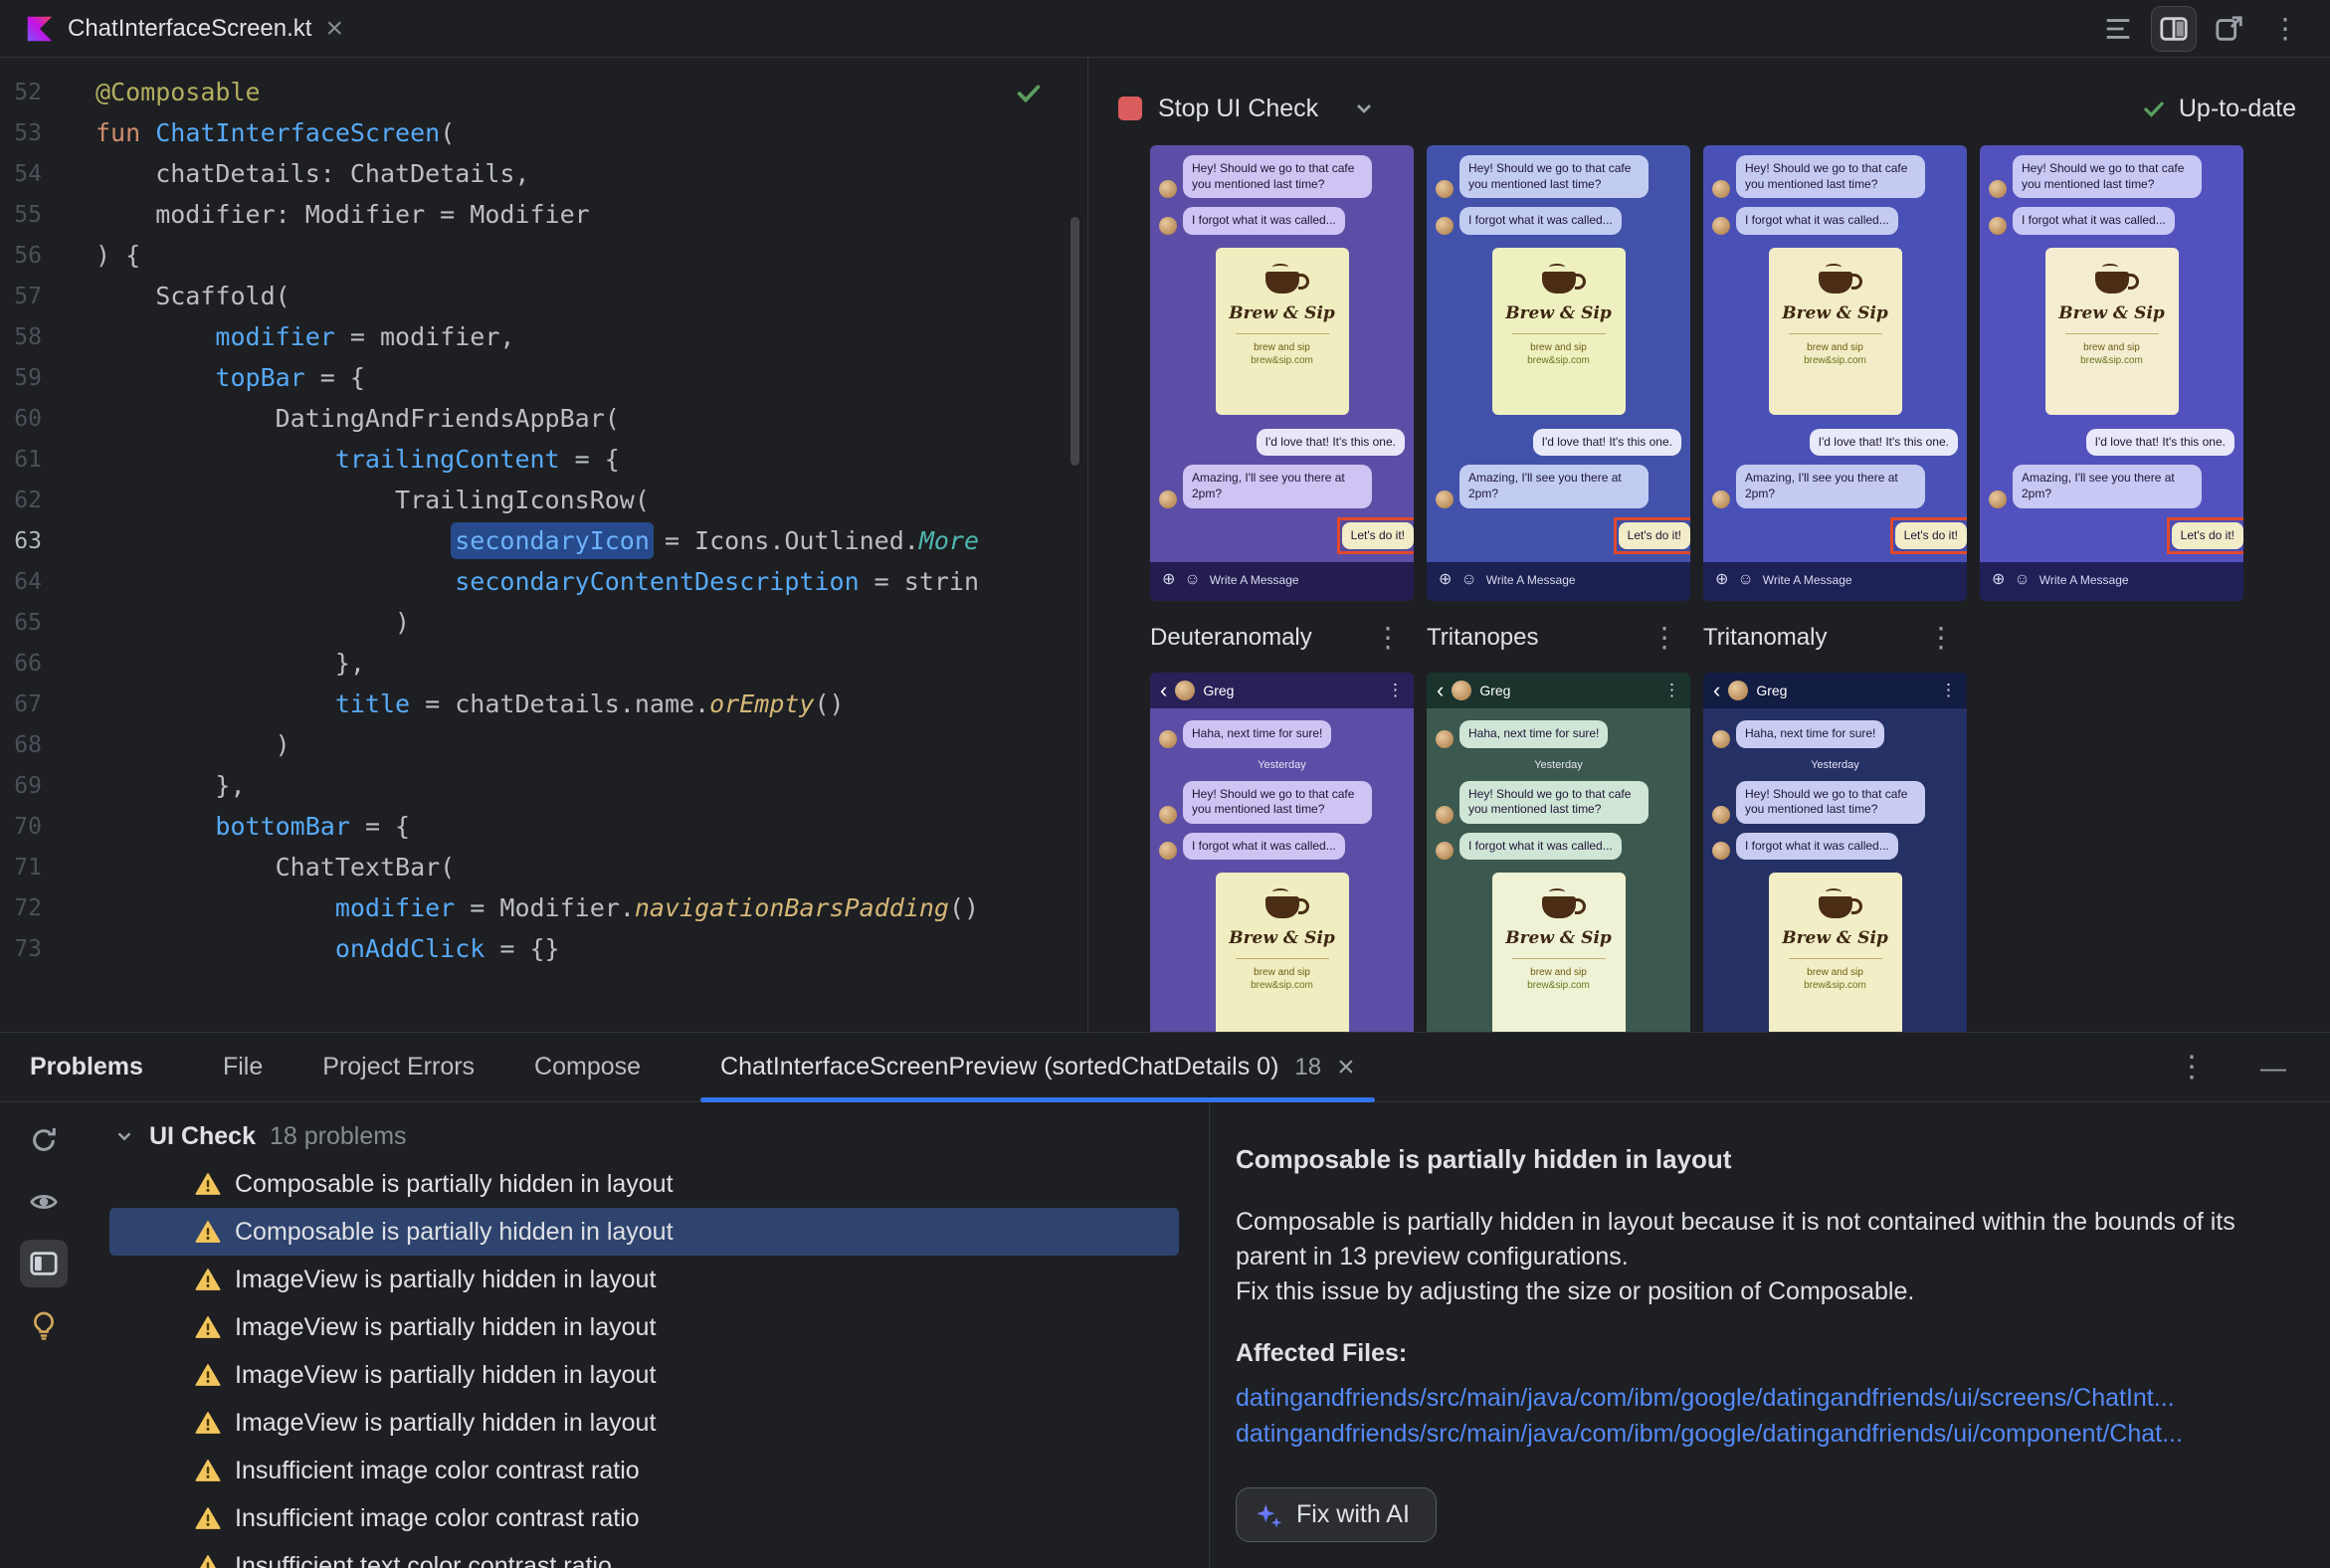  Describe the element at coordinates (1606, 442) in the screenshot. I see `chat-bubble: I'd love that! It's this one.` at that location.